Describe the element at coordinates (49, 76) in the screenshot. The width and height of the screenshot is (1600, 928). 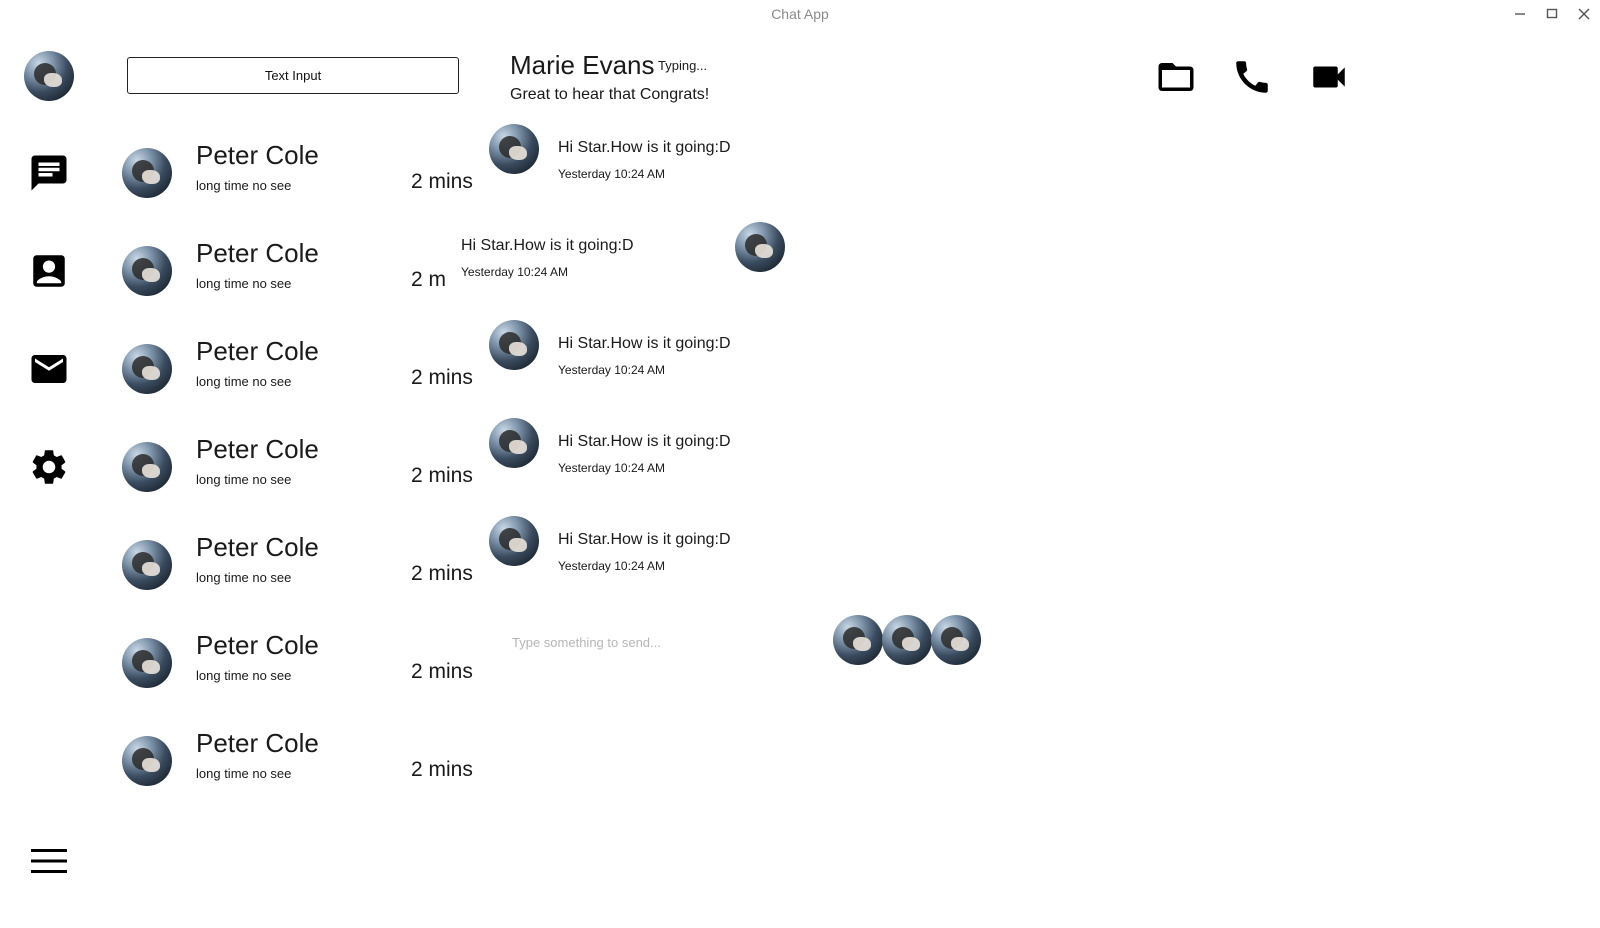
I see `user-avatar` at that location.